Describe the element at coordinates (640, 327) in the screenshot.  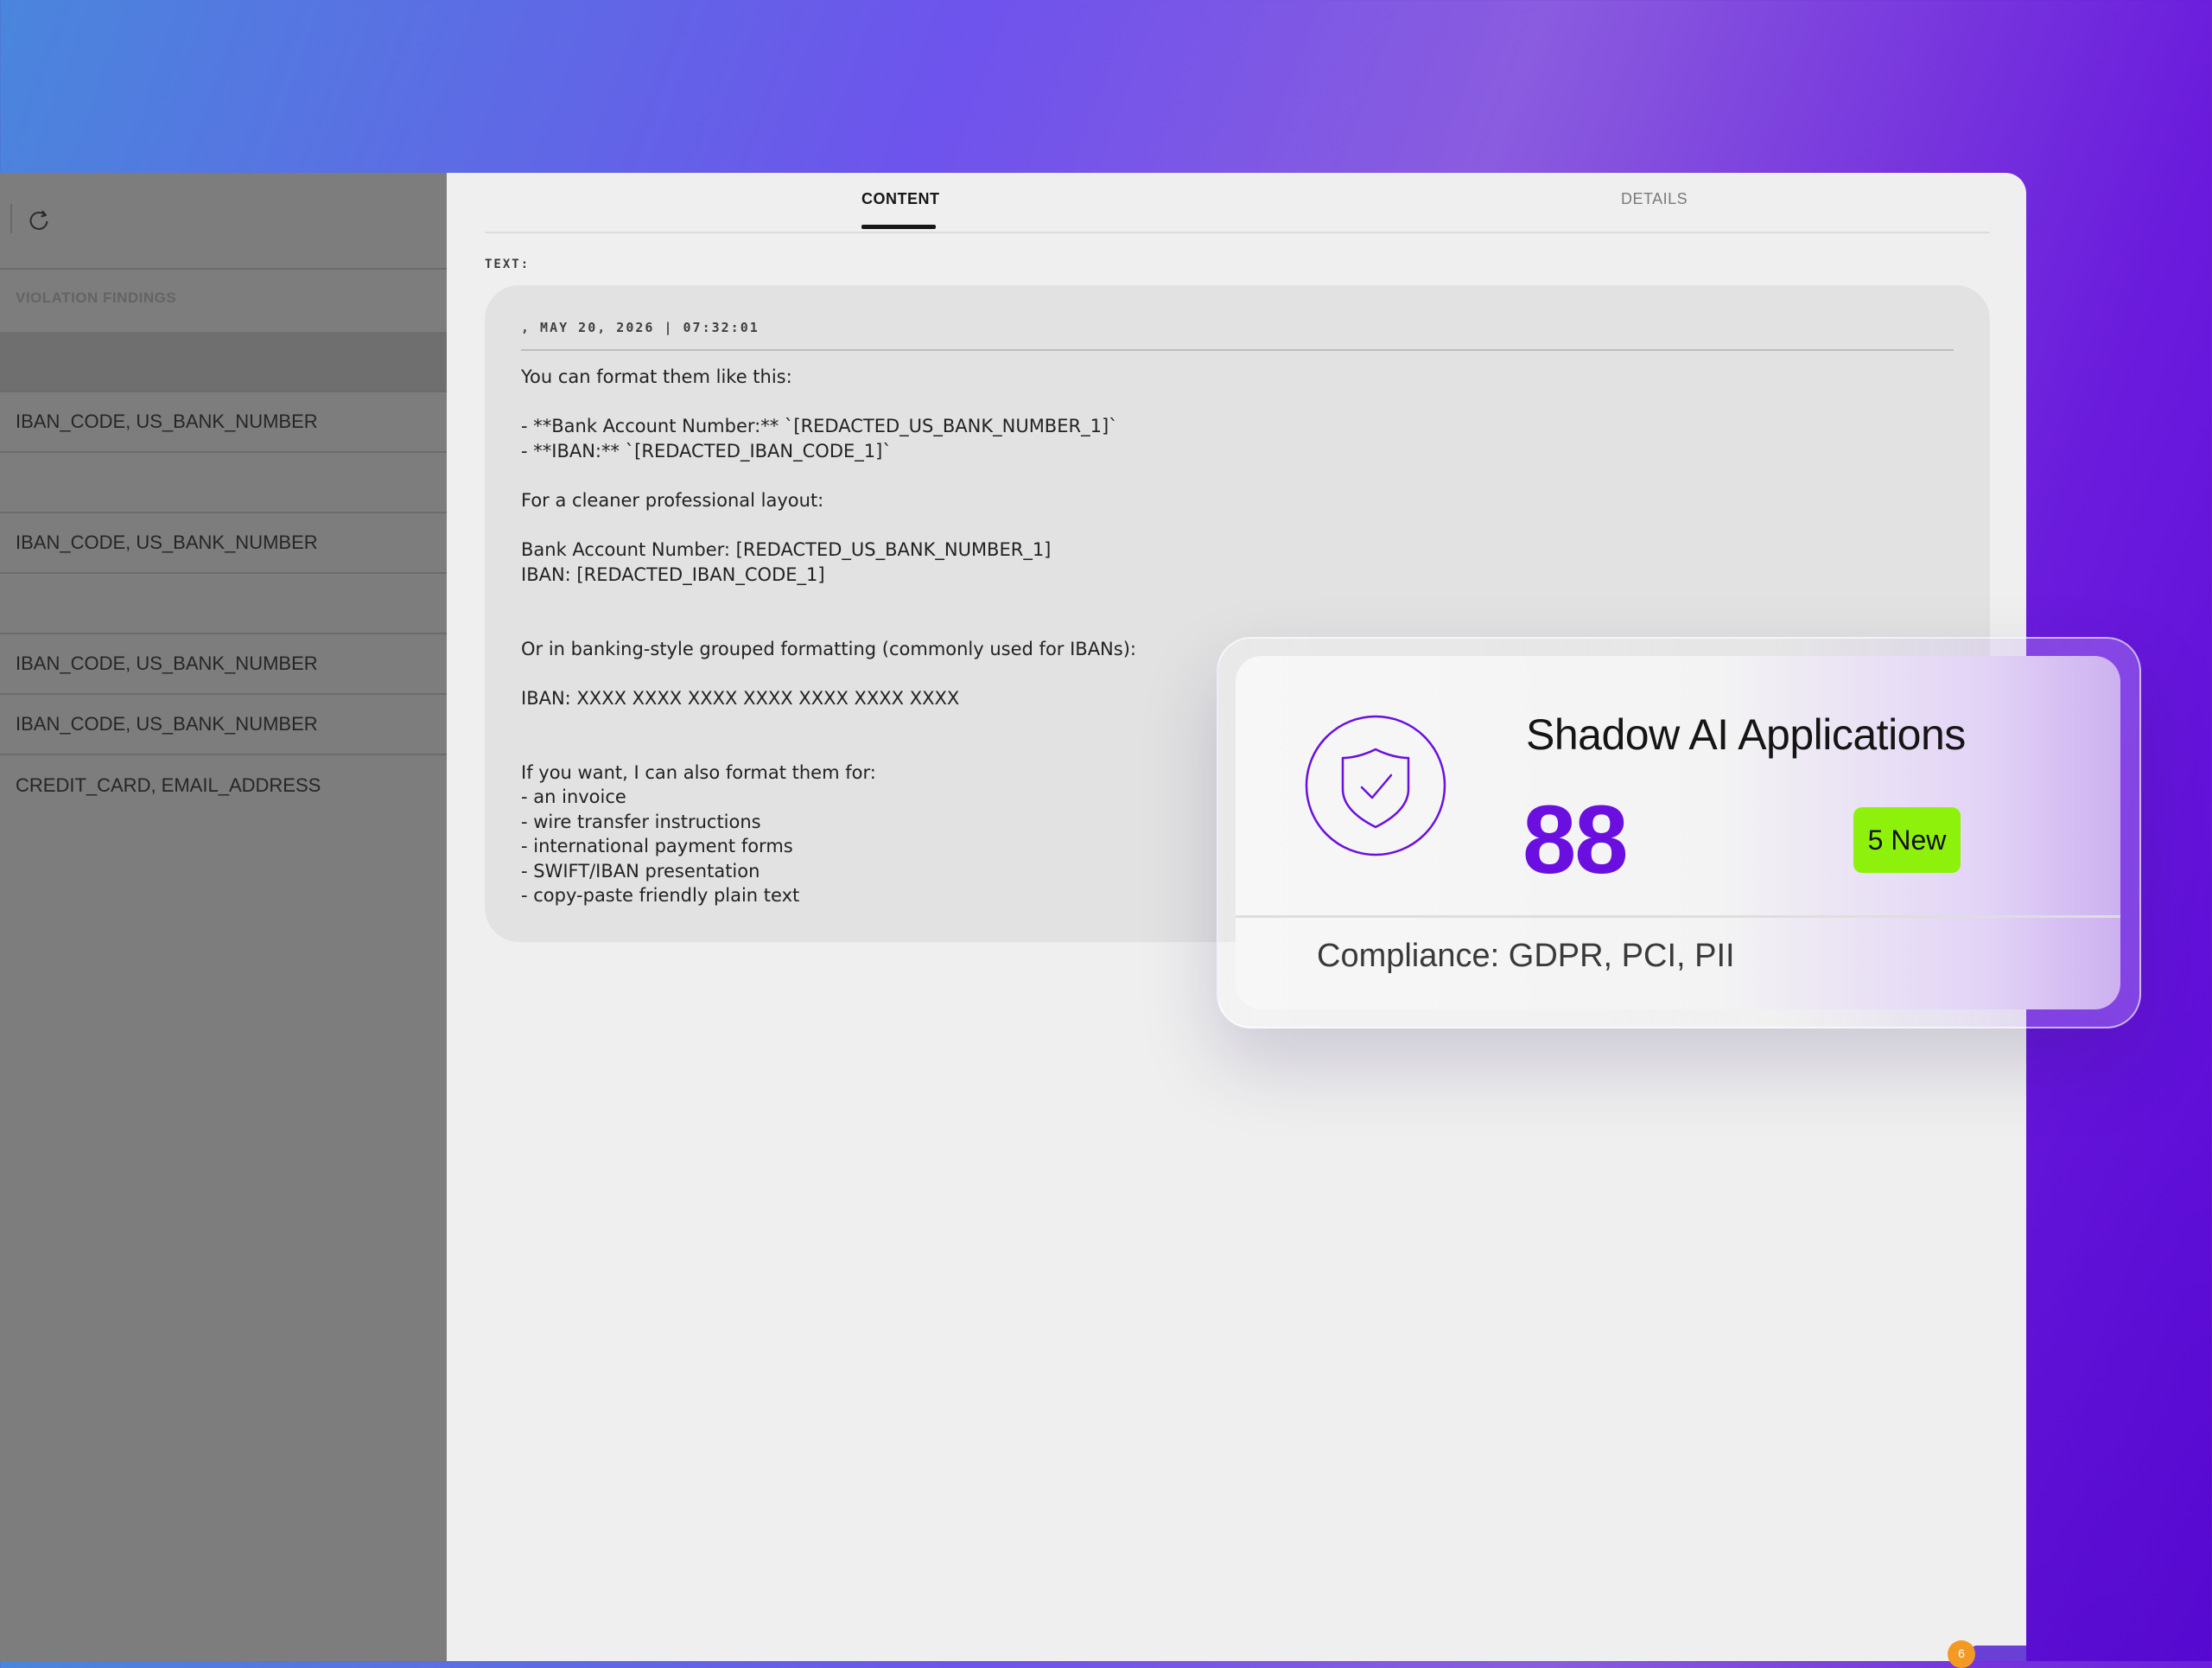
I see `message-timestamp: , MAY 20, 2026 | 07:32:01` at that location.